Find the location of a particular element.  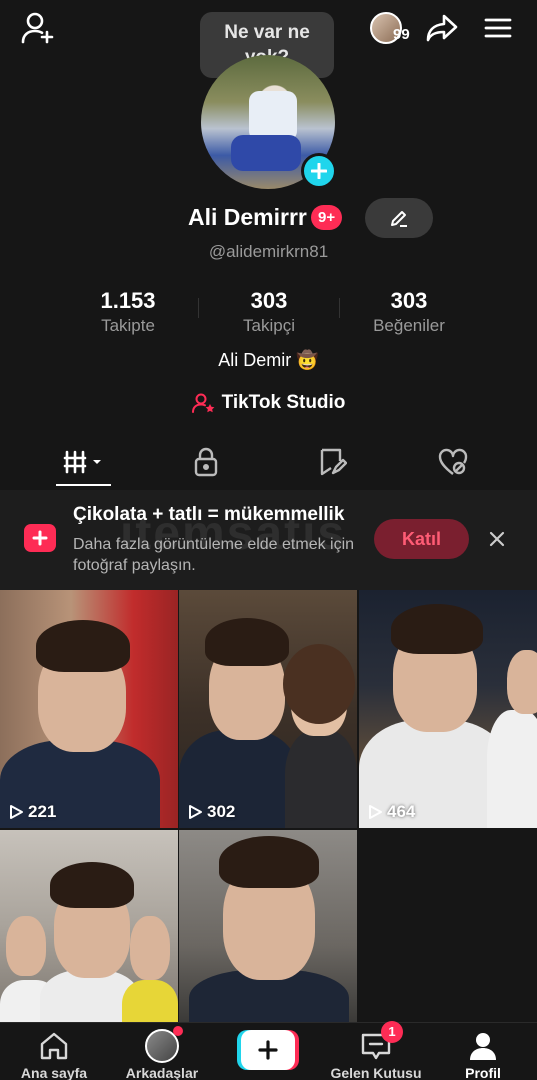

share-icon is located at coordinates (442, 28).